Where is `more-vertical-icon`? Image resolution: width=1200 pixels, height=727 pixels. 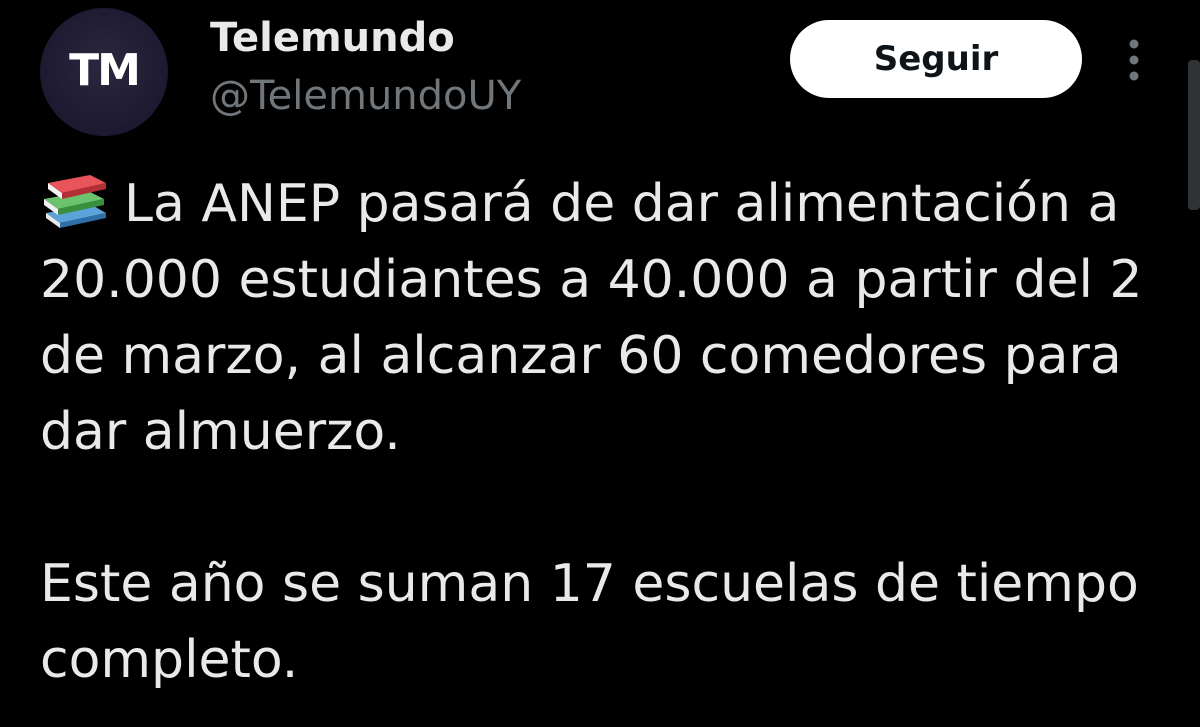
more-vertical-icon is located at coordinates (1134, 60).